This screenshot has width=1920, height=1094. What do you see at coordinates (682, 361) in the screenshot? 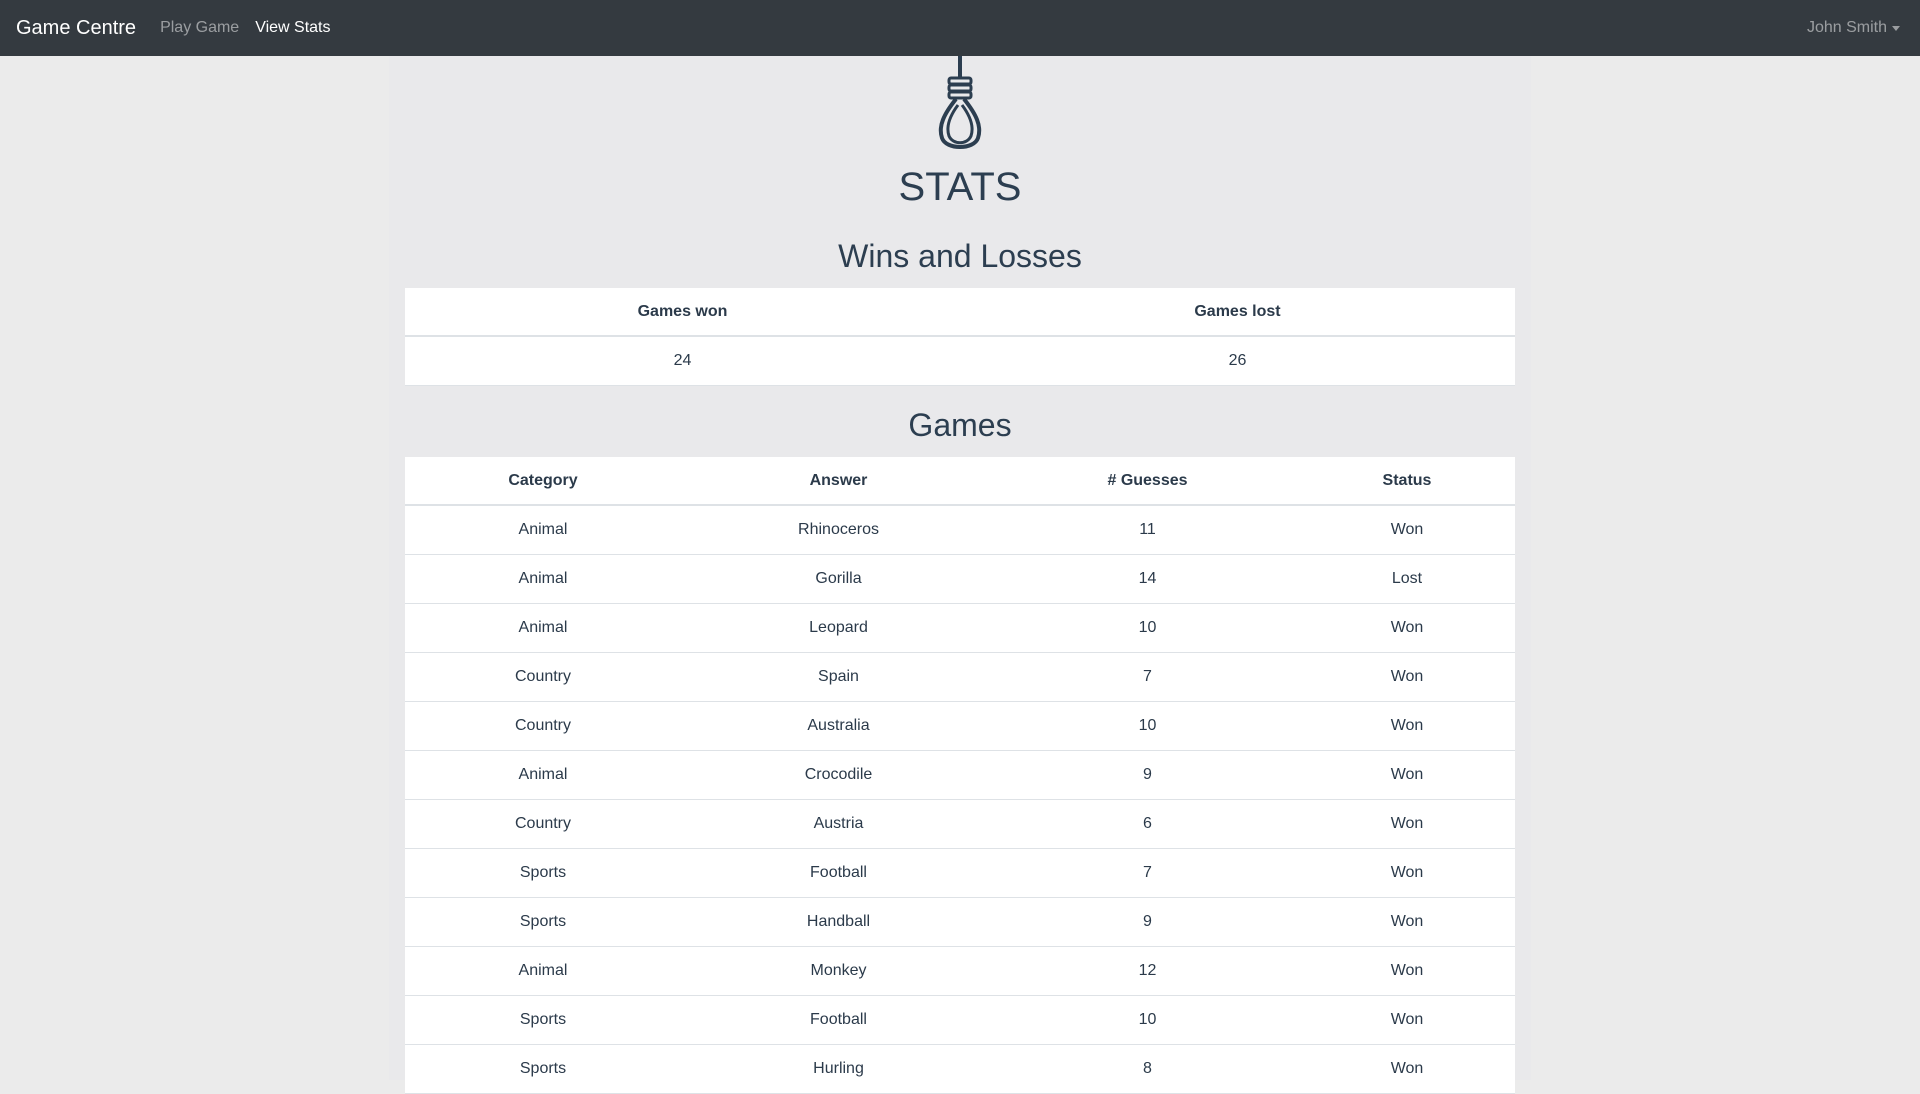
I see `games-won-value: 24` at bounding box center [682, 361].